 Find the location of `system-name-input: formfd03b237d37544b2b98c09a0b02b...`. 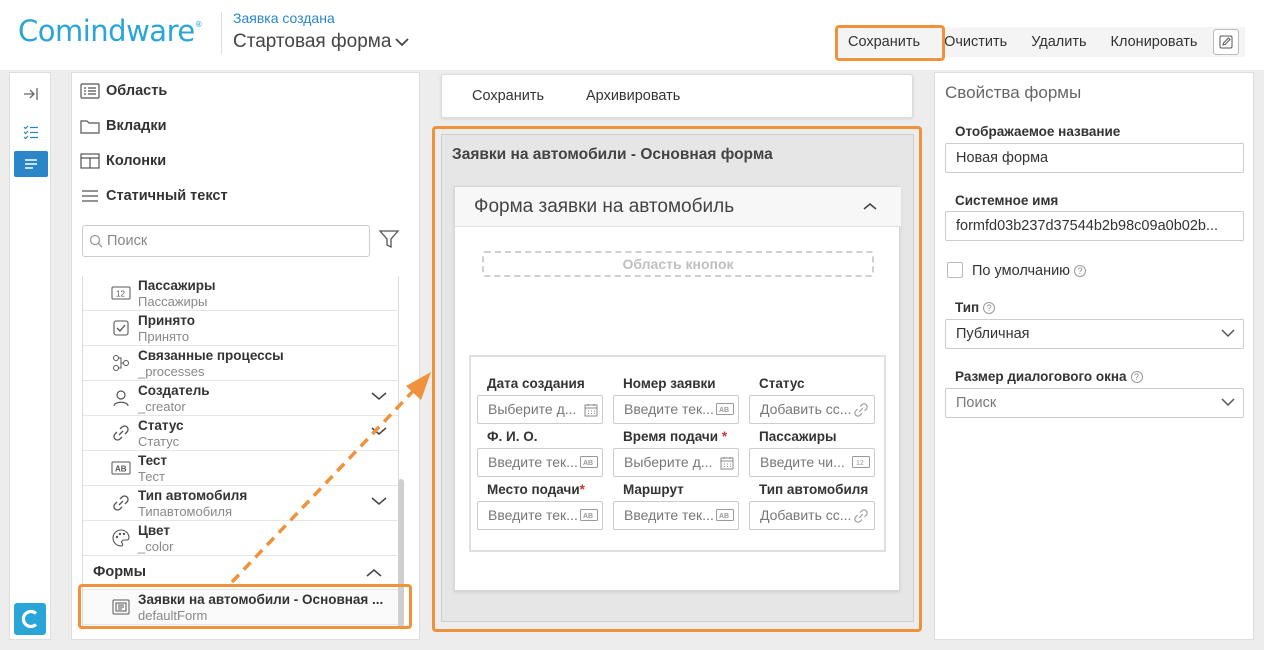

system-name-input: formfd03b237d37544b2b98c09a0b02b... is located at coordinates (1094, 226).